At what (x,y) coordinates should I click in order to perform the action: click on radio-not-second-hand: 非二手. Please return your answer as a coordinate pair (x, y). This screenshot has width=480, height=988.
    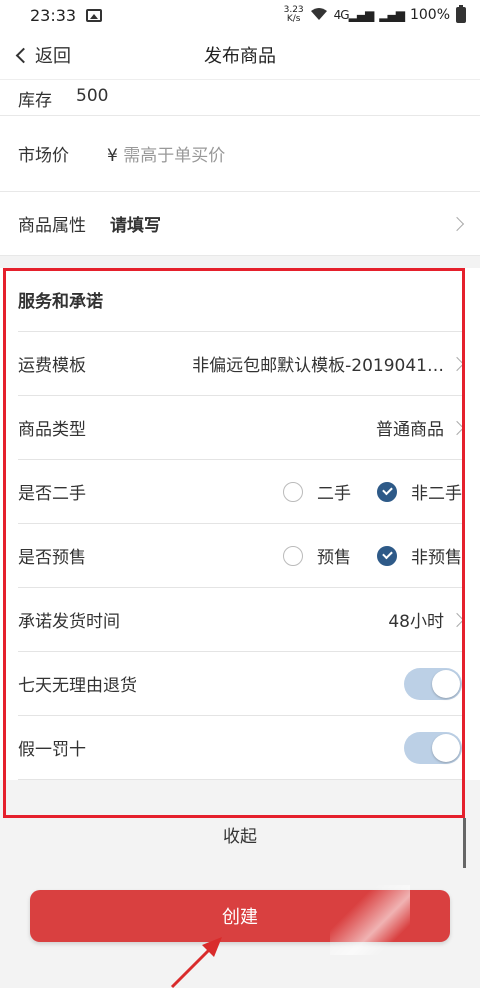
    Looking at the image, I should click on (419, 491).